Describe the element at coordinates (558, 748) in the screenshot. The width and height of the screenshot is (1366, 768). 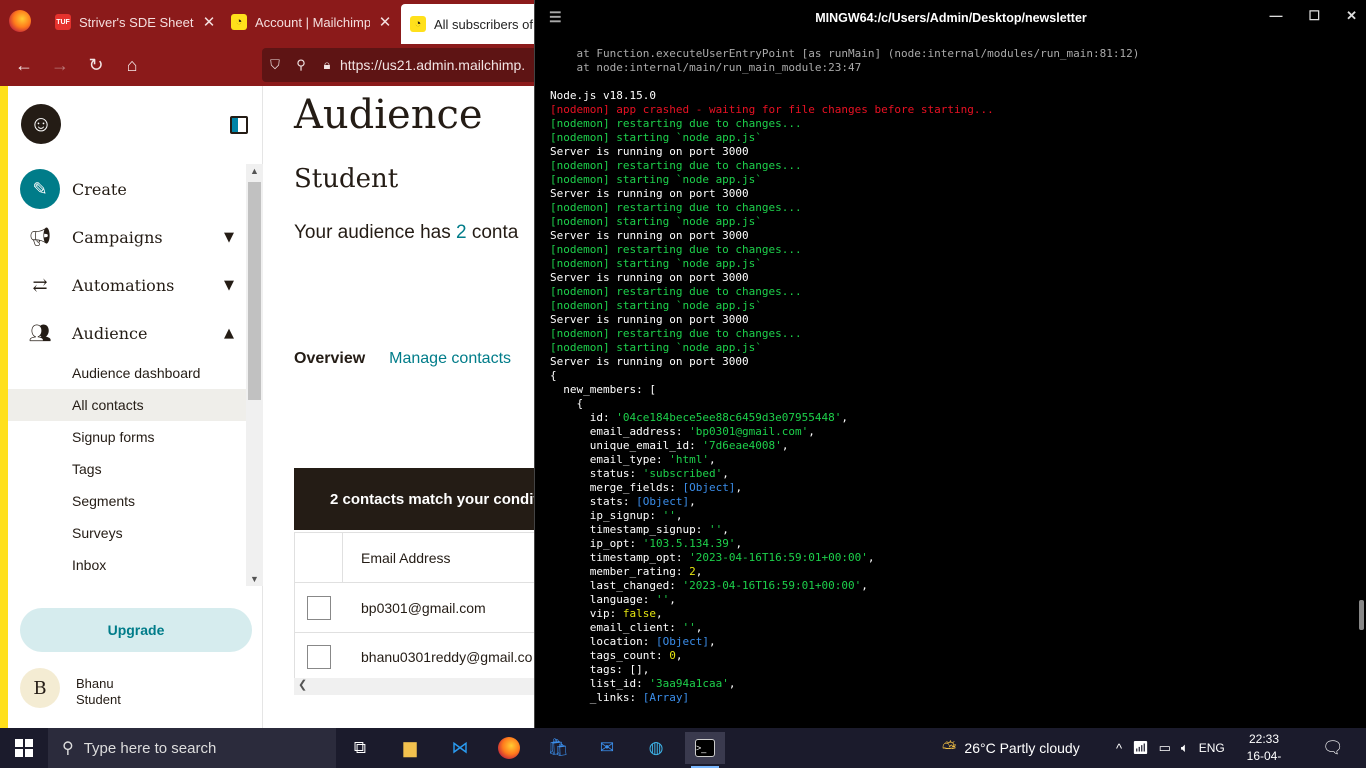
I see `store-icon: 🛍︎` at that location.